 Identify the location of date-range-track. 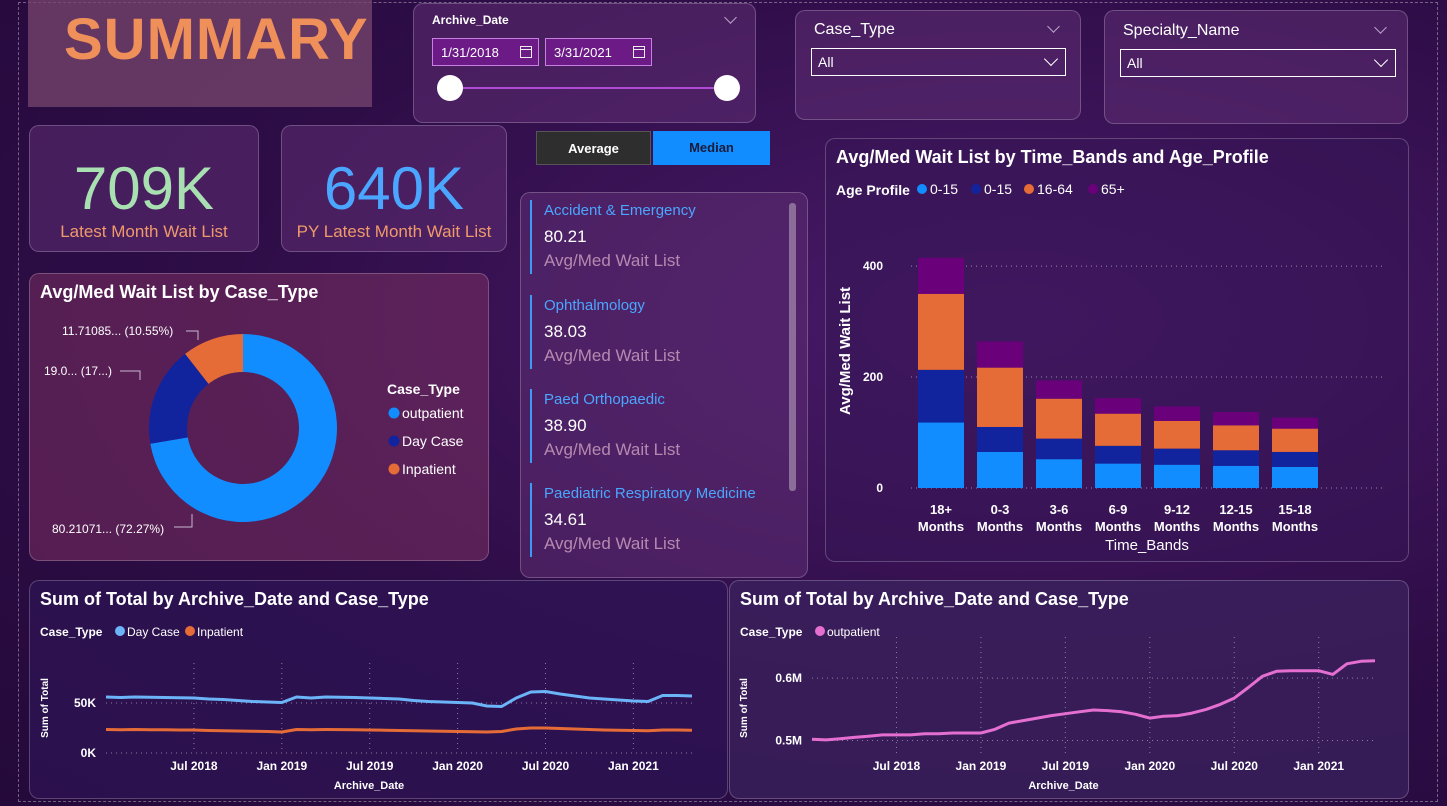
(589, 88).